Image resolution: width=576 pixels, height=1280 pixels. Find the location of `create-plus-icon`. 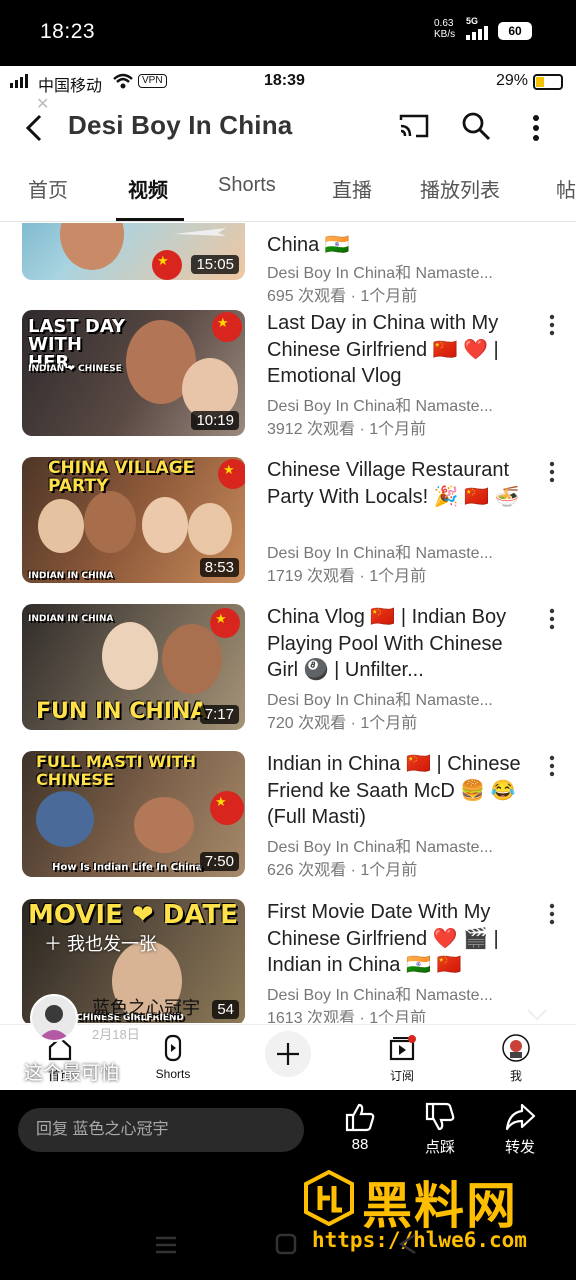

create-plus-icon is located at coordinates (288, 1054).